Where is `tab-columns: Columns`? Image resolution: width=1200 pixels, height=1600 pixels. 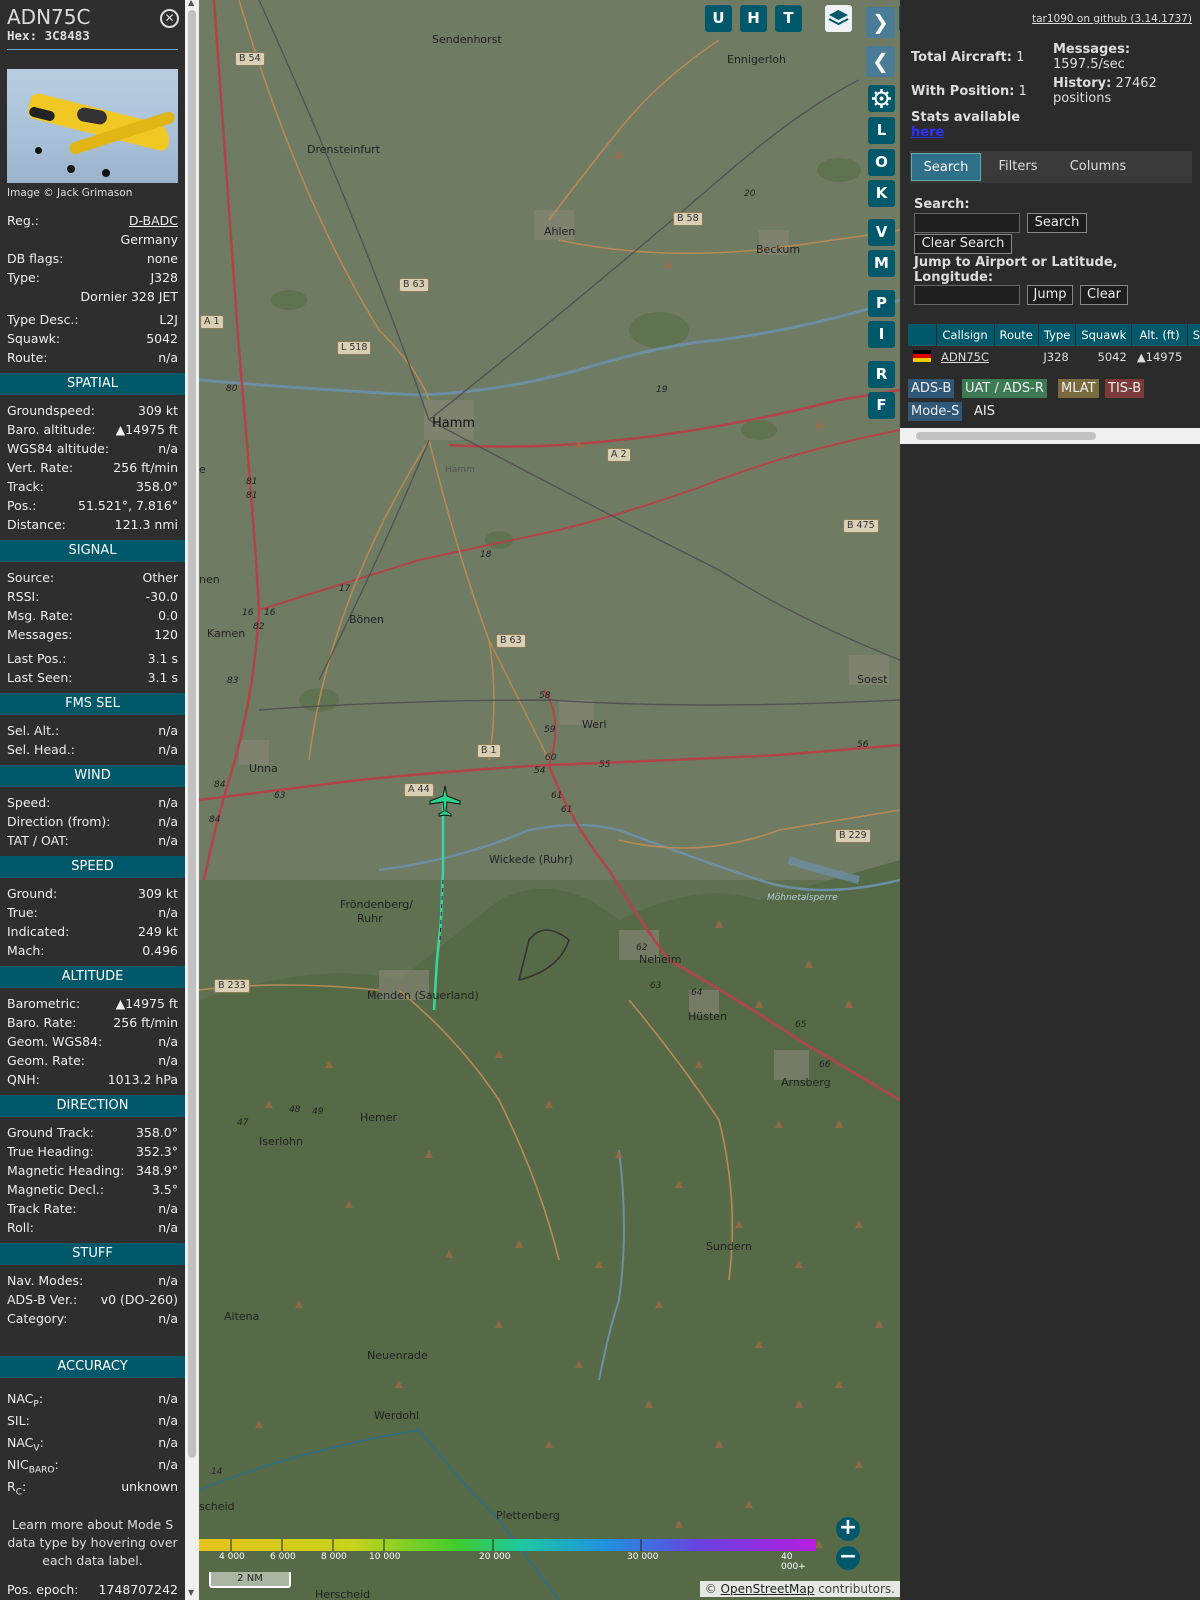
tab-columns: Columns is located at coordinates (1098, 167).